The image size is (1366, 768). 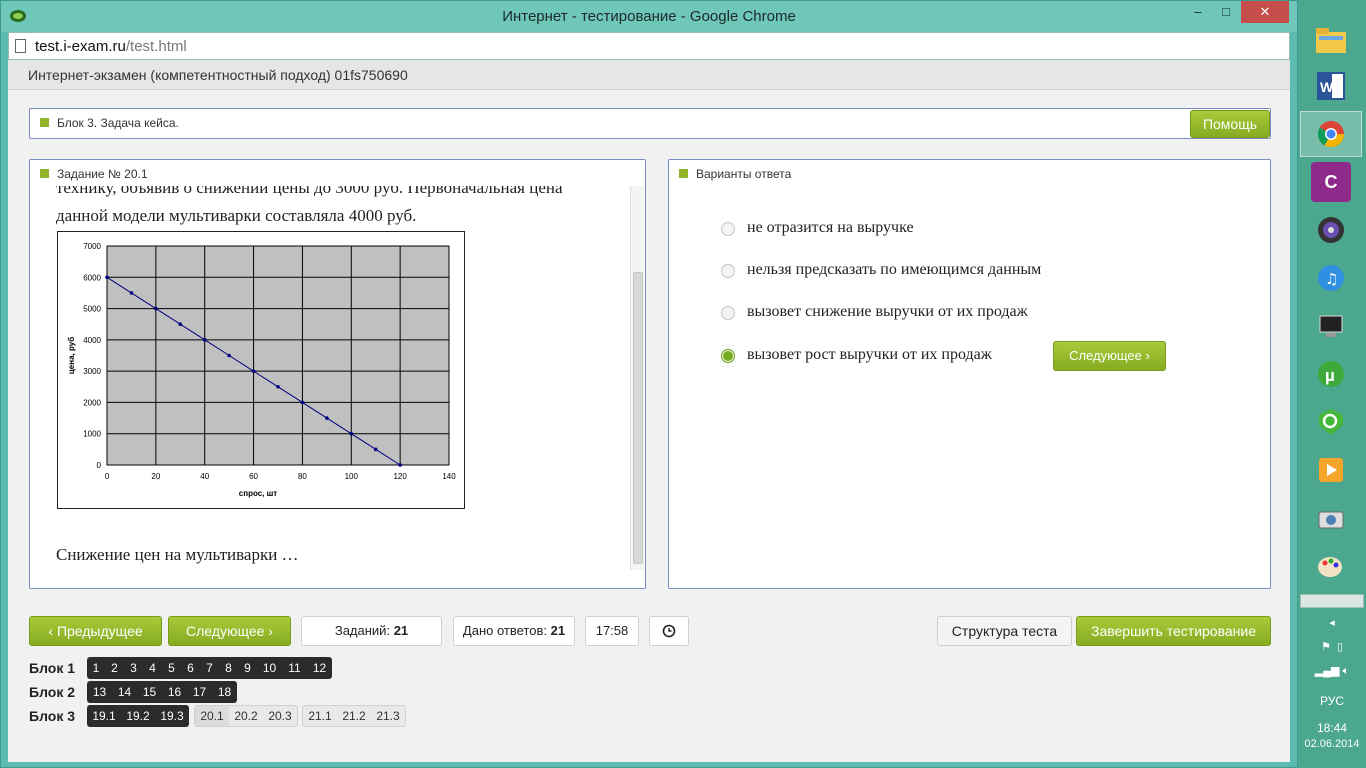 What do you see at coordinates (1331, 230) in the screenshot?
I see `media-player-icon` at bounding box center [1331, 230].